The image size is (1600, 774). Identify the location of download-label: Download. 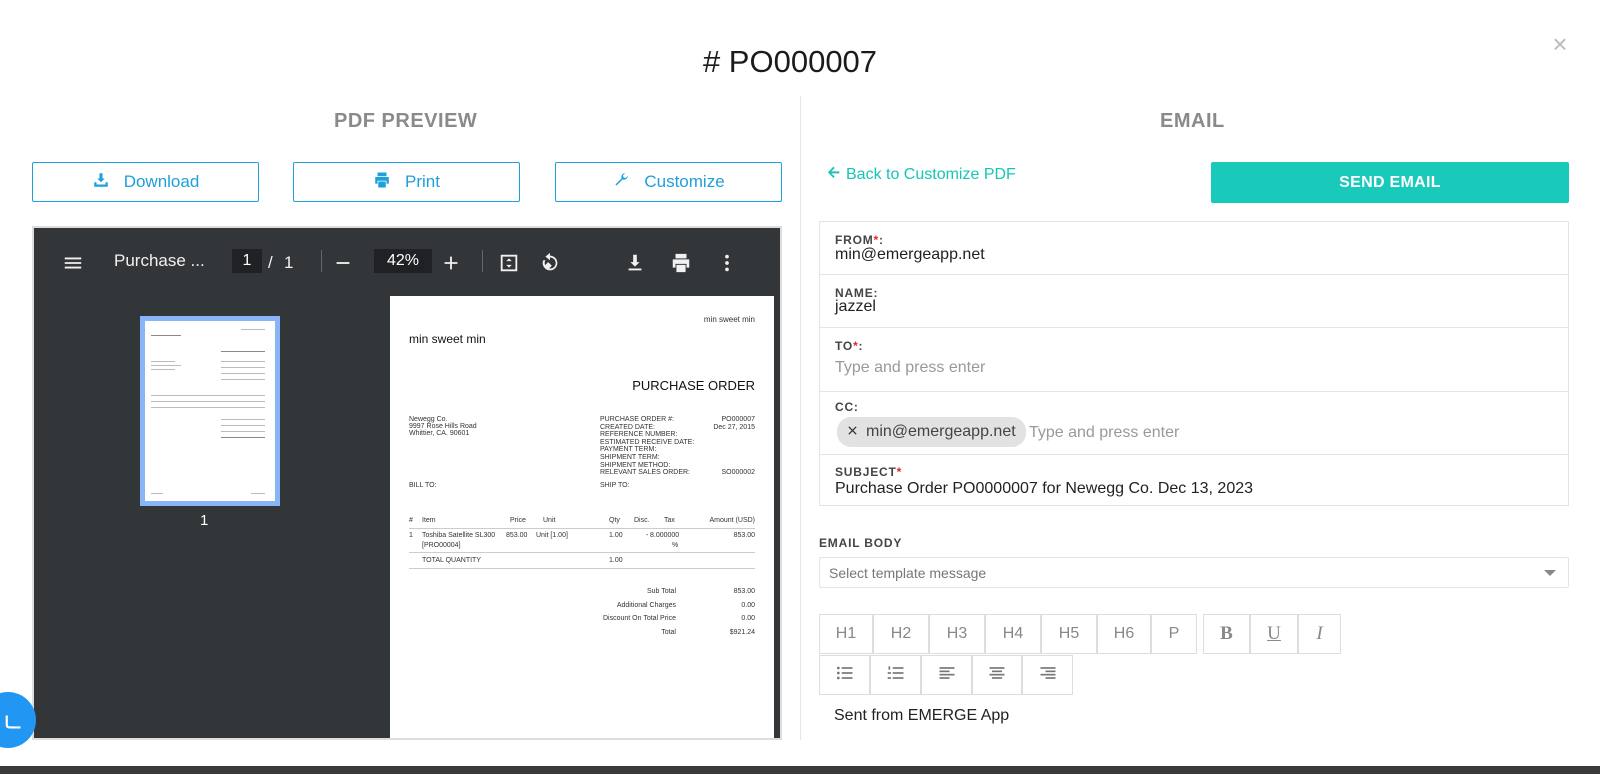
(161, 181).